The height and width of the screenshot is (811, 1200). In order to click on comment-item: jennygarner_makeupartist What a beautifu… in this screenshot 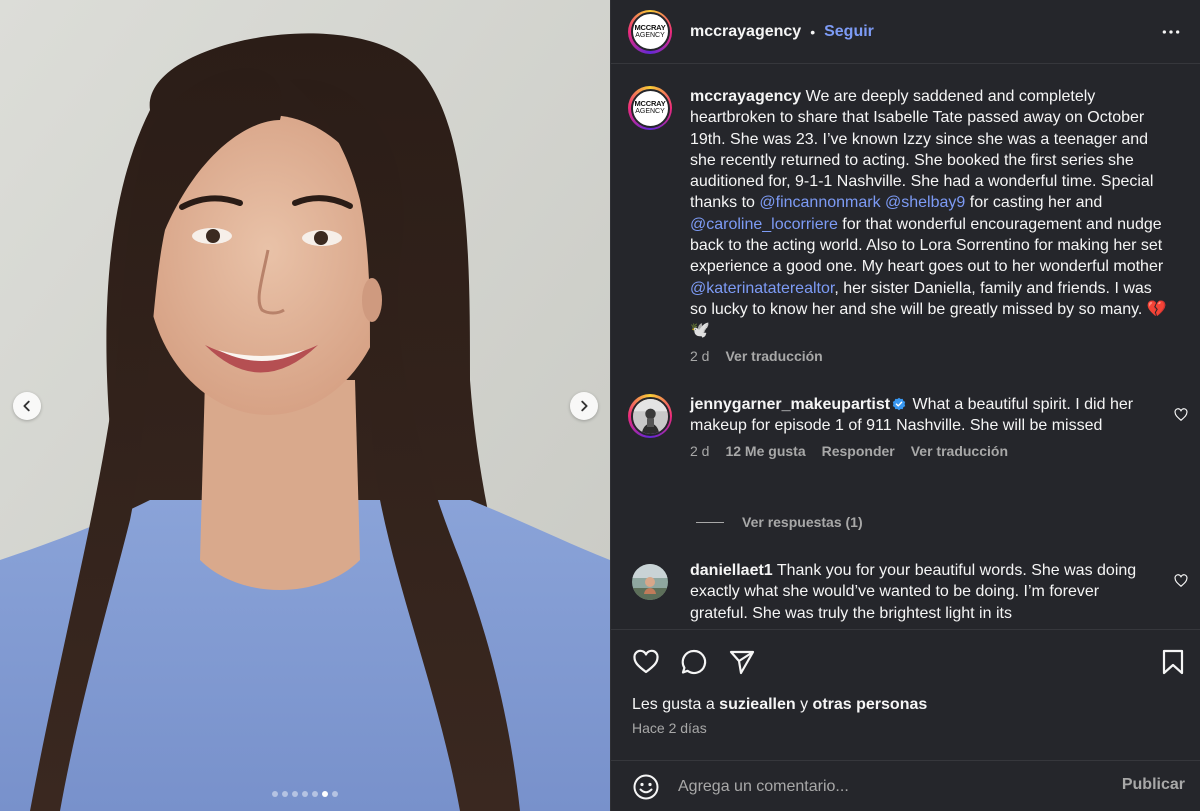, I will do `click(908, 426)`.